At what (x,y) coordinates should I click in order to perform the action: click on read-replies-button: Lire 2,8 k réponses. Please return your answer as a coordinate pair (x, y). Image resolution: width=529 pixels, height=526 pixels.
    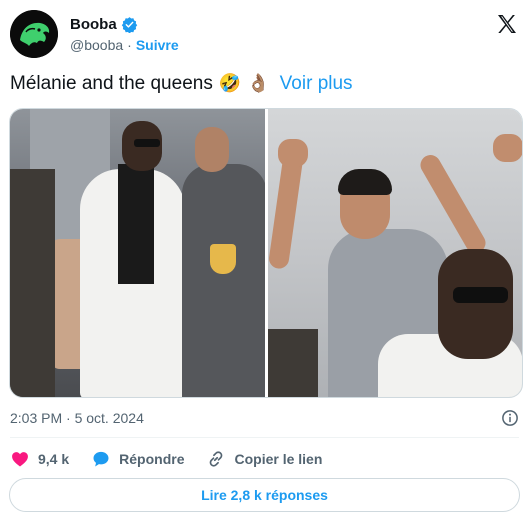
    Looking at the image, I should click on (264, 495).